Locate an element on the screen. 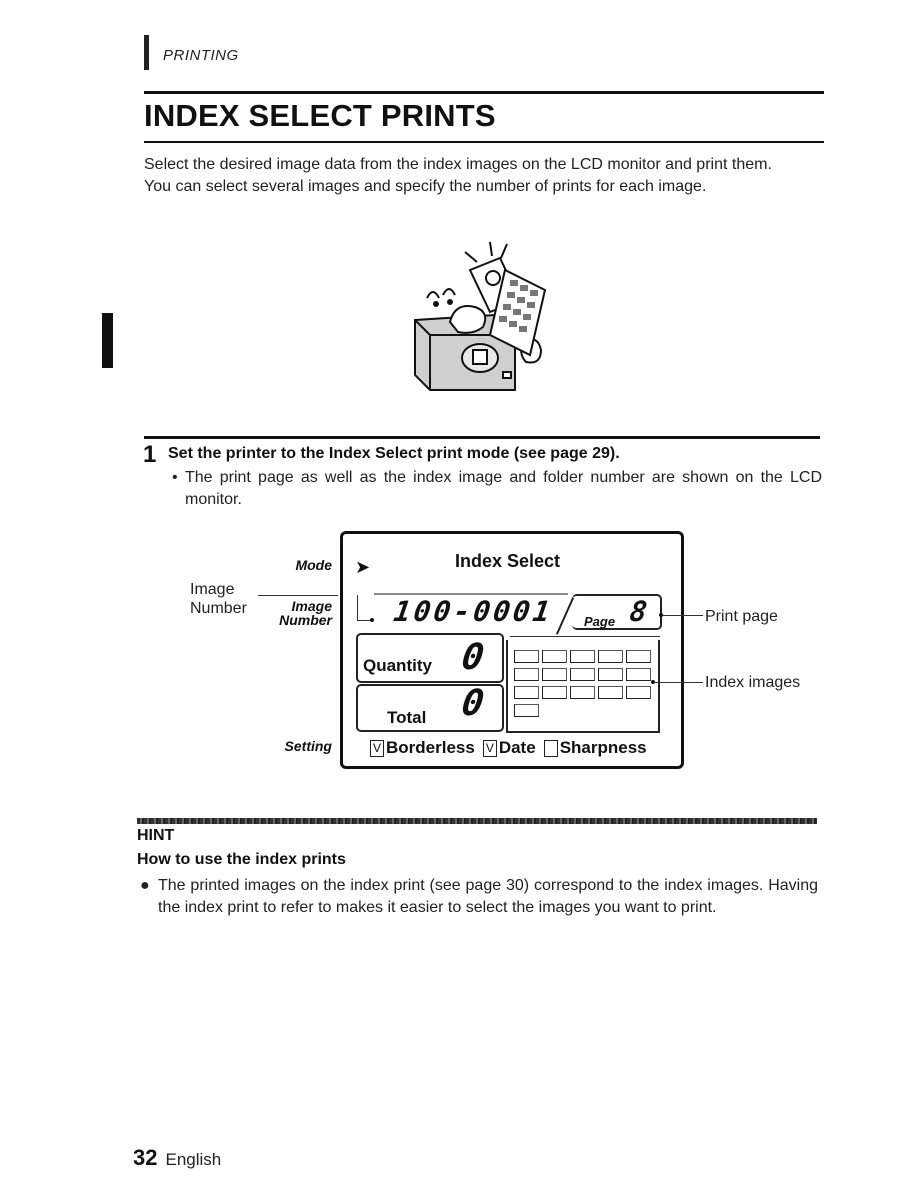 Image resolution: width=918 pixels, height=1191 pixels. section-label: PRINTING is located at coordinates (201, 55).